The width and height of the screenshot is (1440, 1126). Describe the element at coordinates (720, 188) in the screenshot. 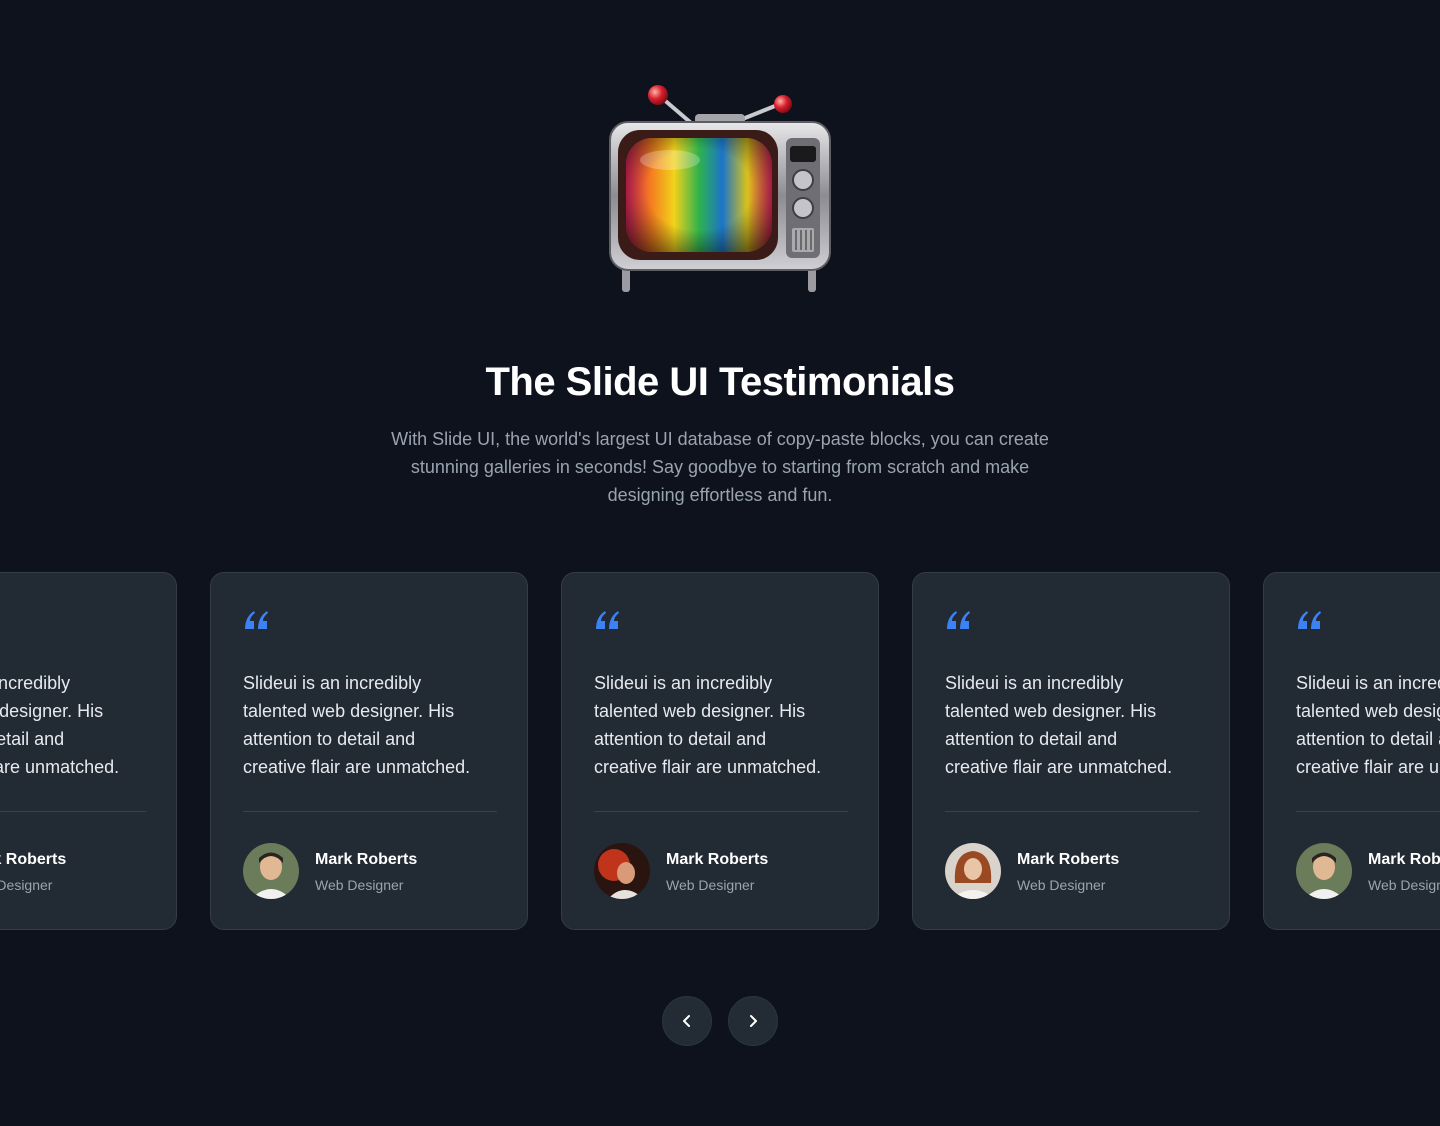

I see `retro-tv-illustration` at that location.